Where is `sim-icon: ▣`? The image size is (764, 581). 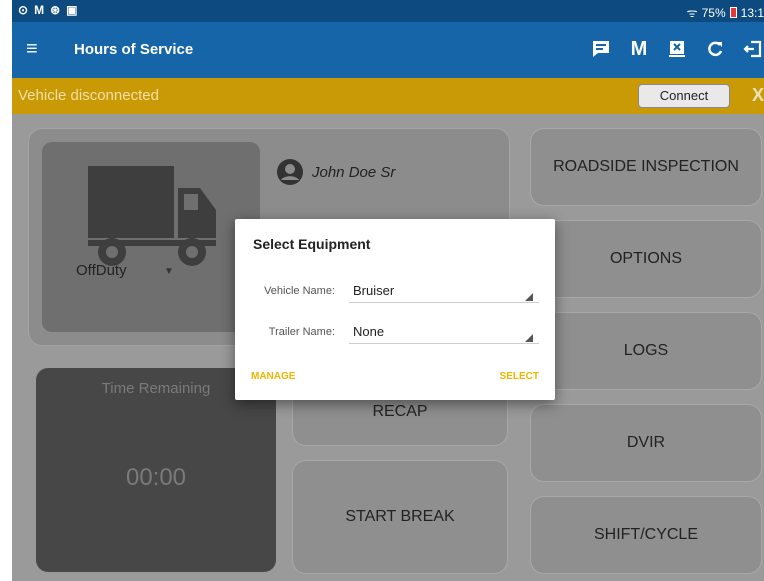
sim-icon: ▣ is located at coordinates (72, 10).